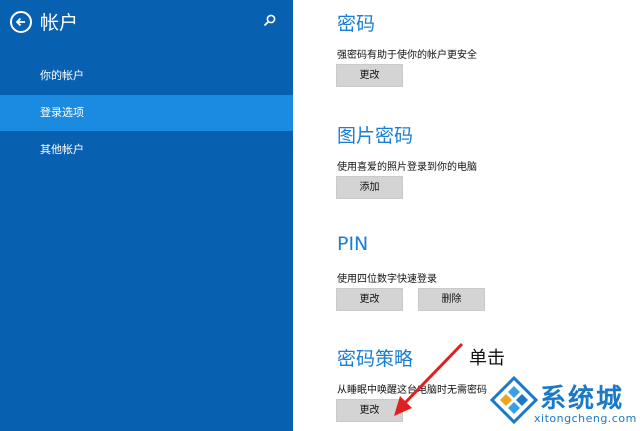  What do you see at coordinates (429, 379) in the screenshot?
I see `annotation-arrow-icon` at bounding box center [429, 379].